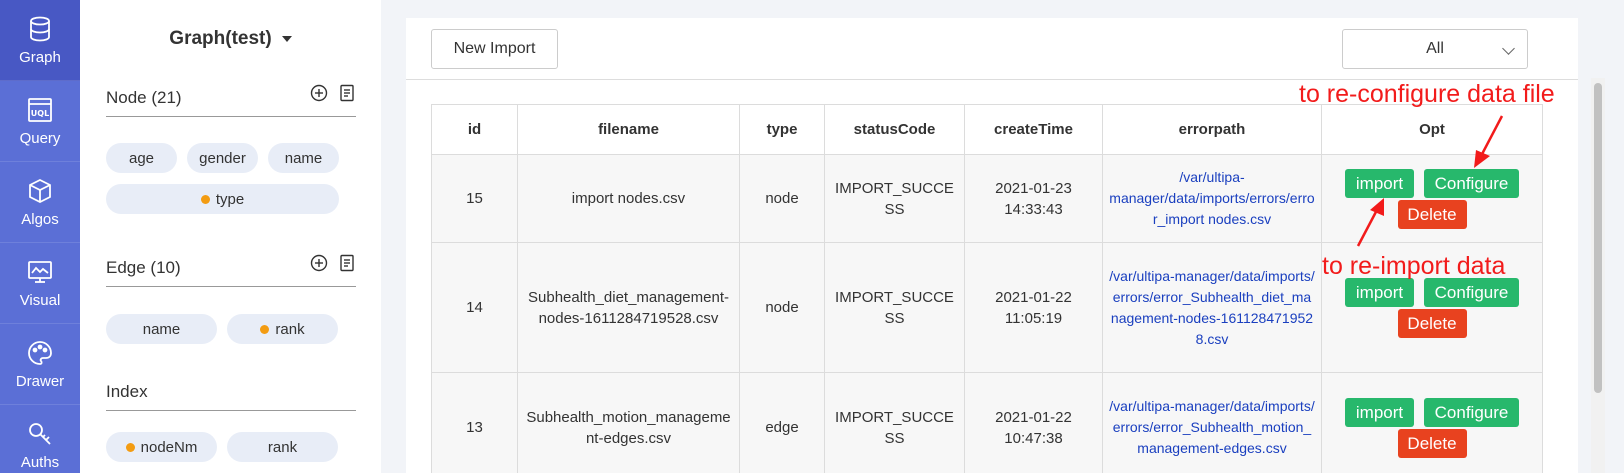 The width and height of the screenshot is (1624, 473). I want to click on index-chip: rank, so click(282, 447).